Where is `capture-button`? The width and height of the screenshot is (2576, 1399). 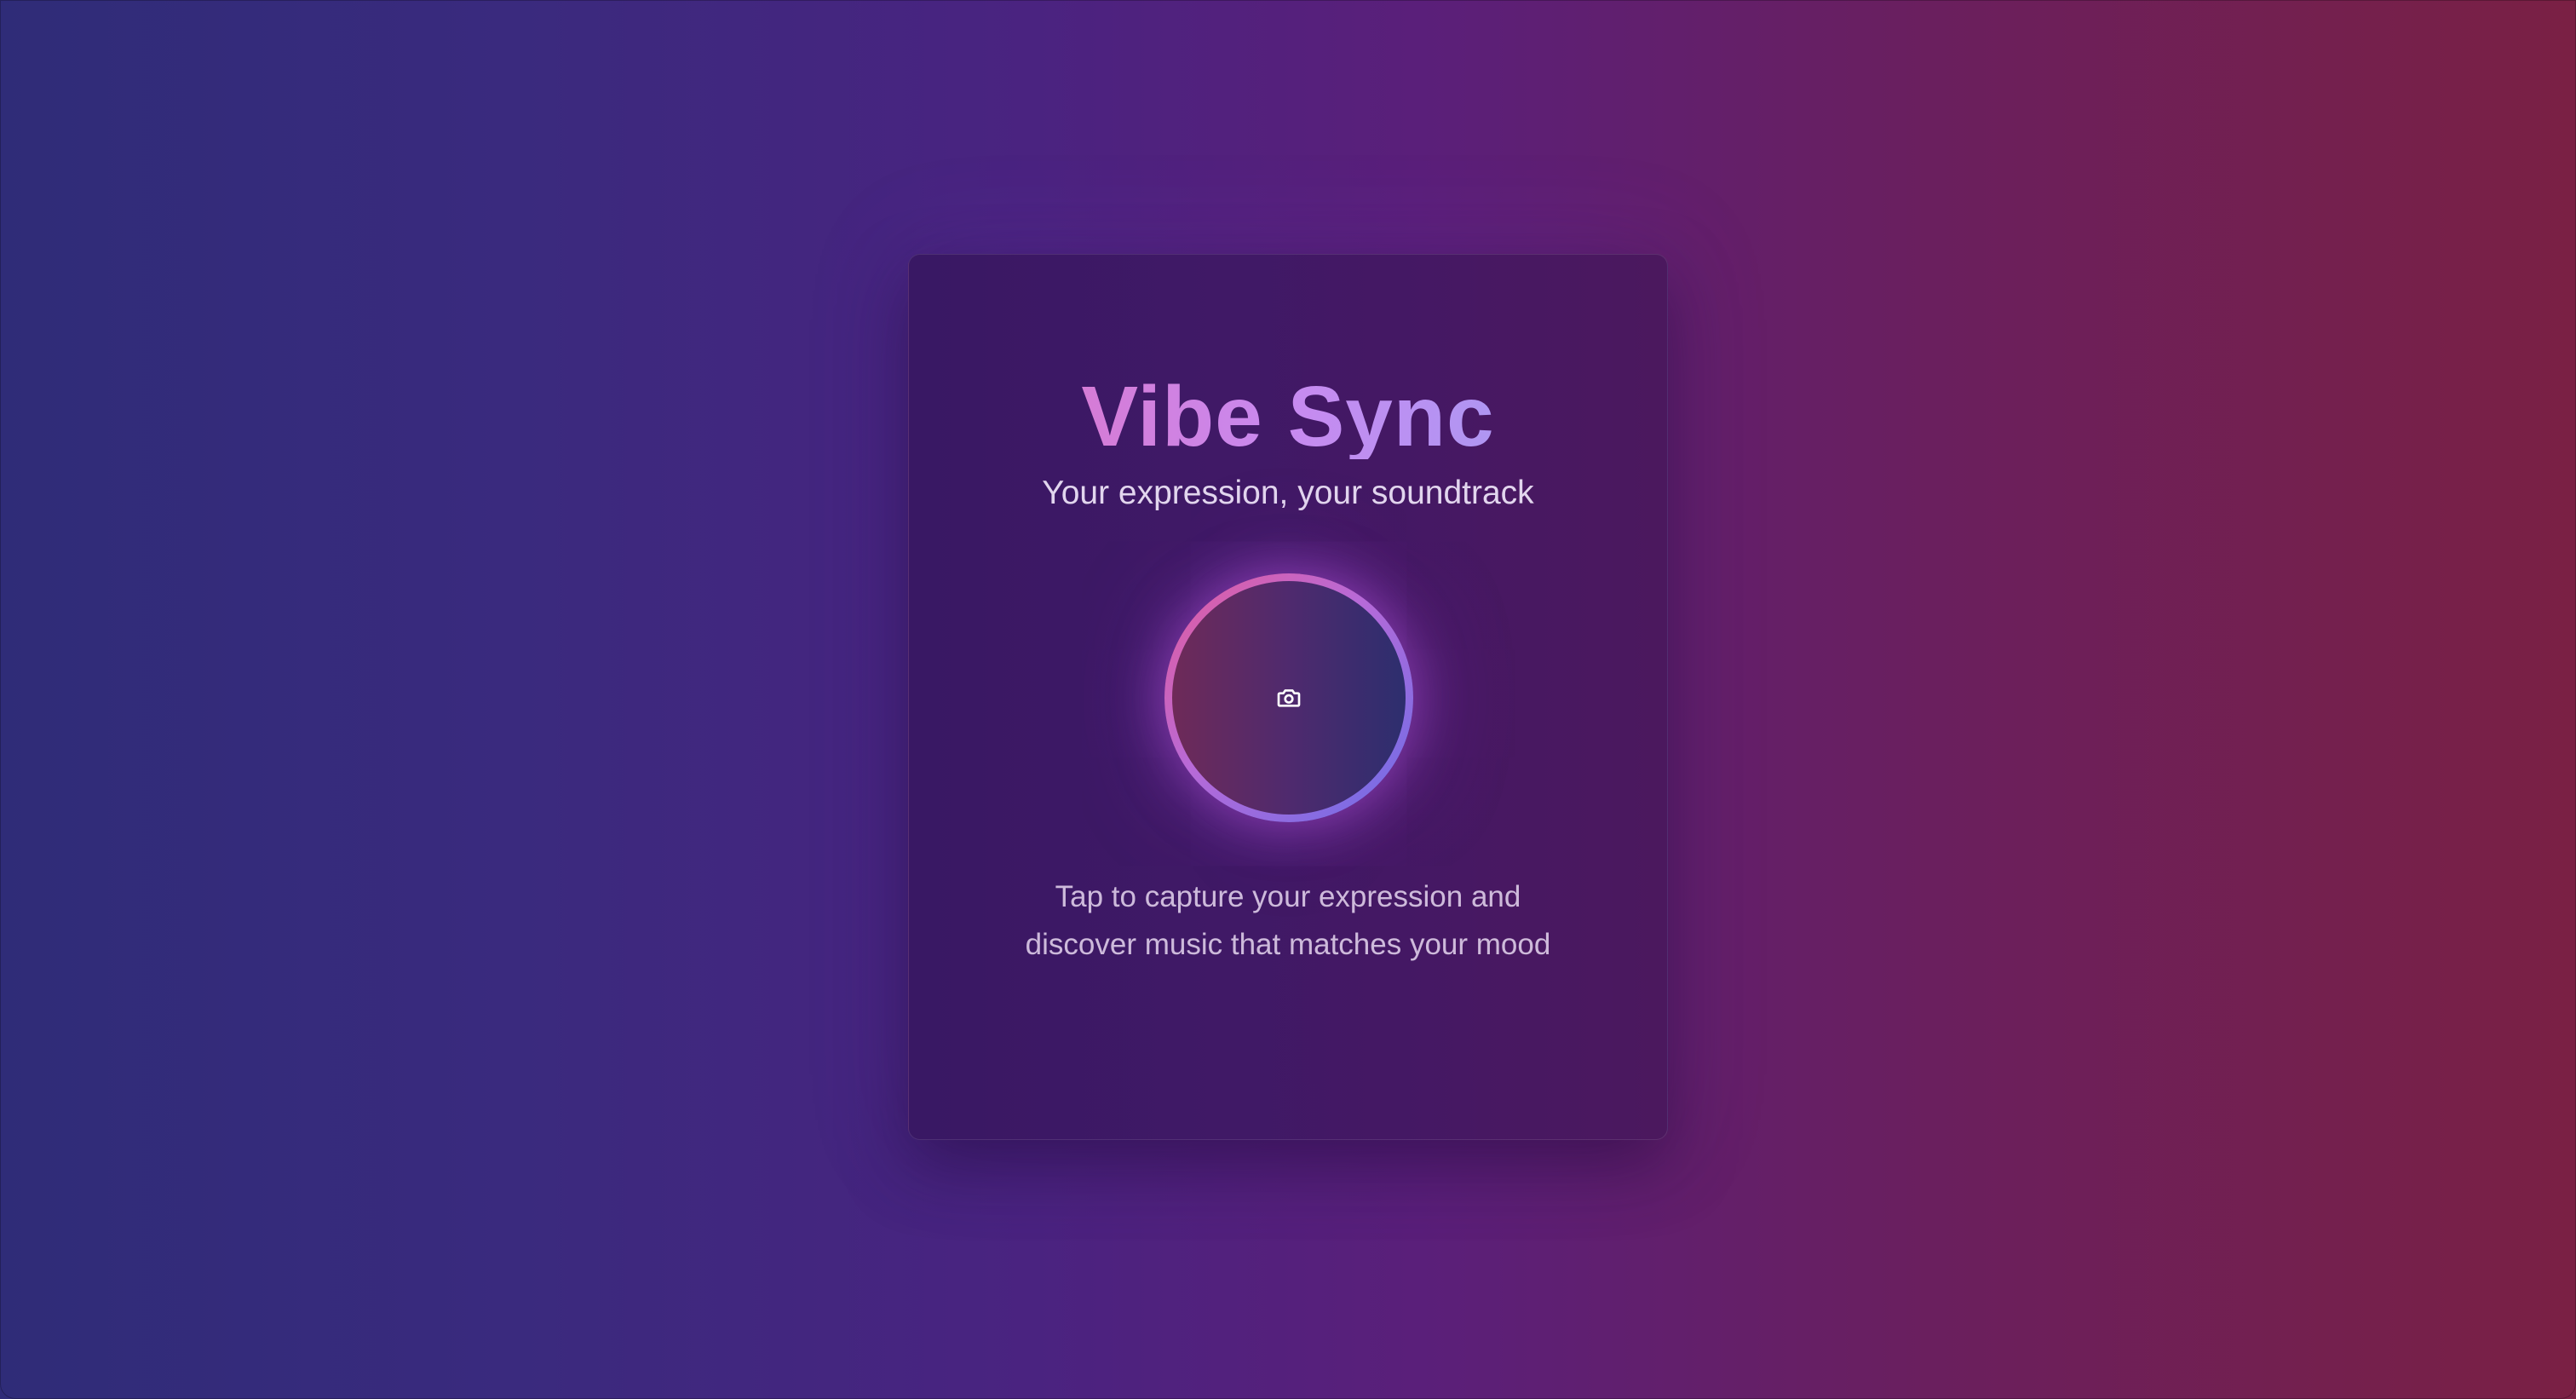
capture-button is located at coordinates (1288, 697).